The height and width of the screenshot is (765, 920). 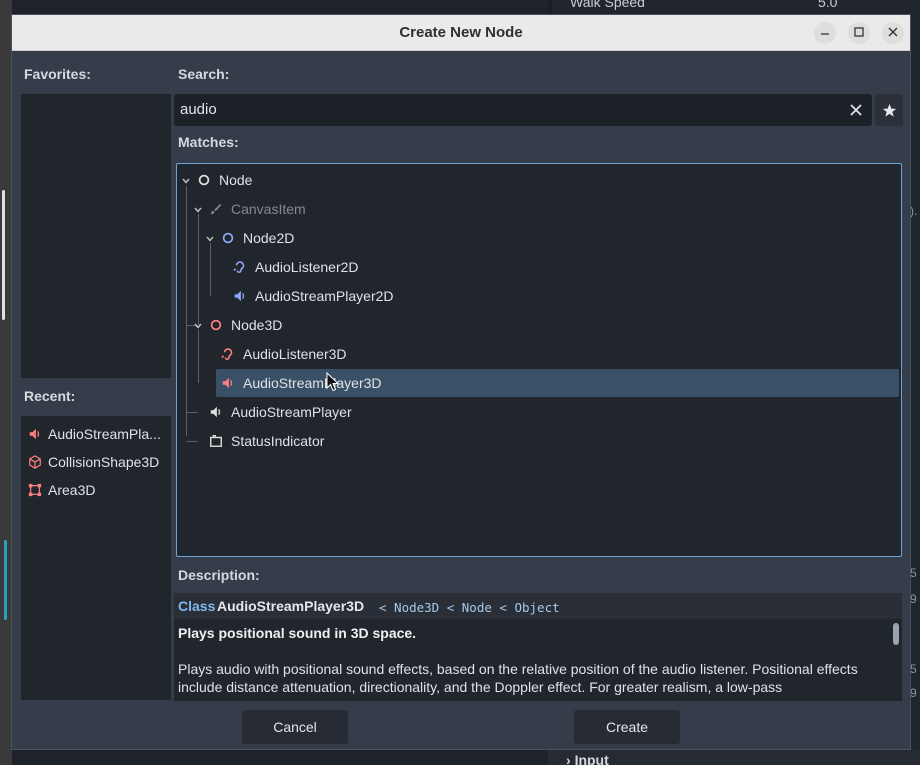 I want to click on clear-icon, so click(x=856, y=110).